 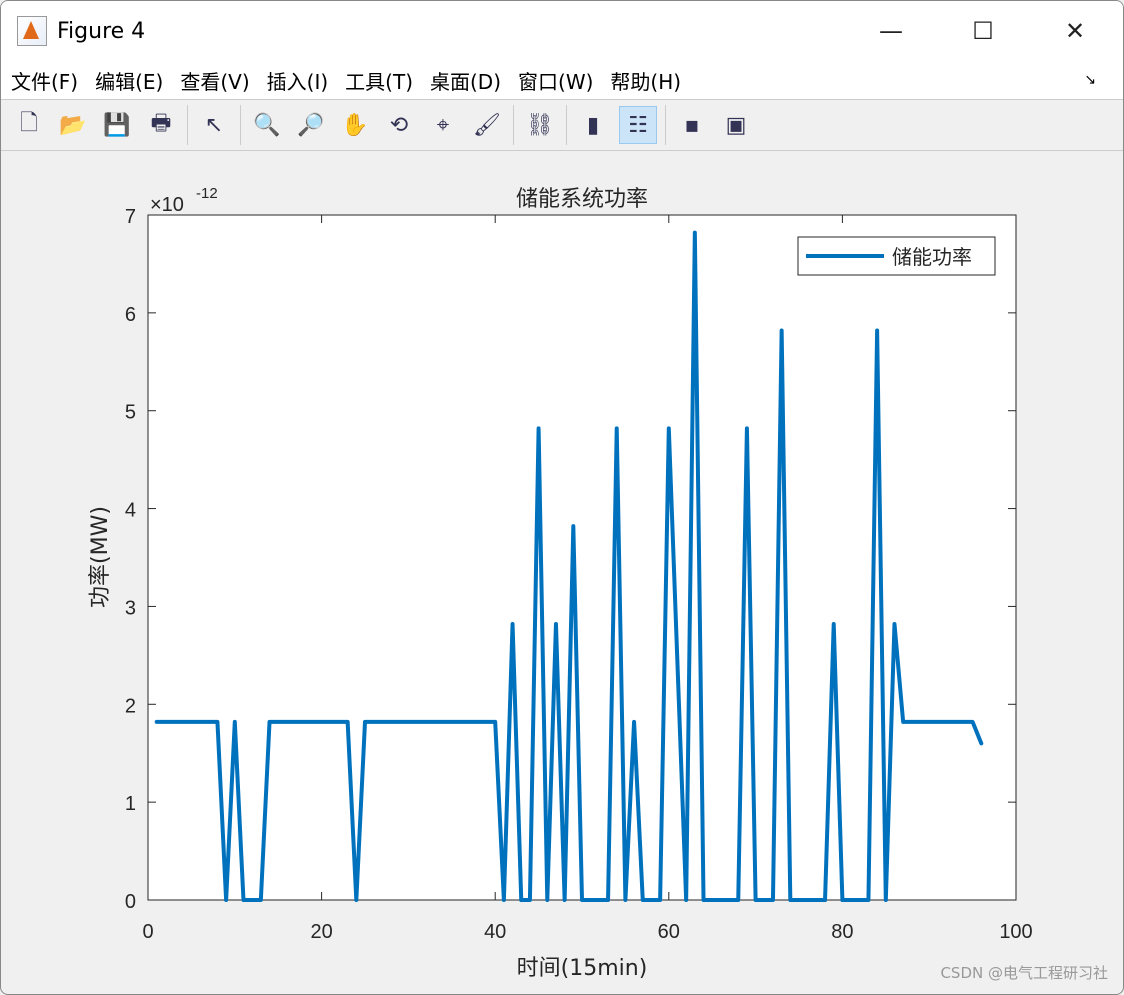 What do you see at coordinates (669, 932) in the screenshot?
I see `x-tick-label: 60` at bounding box center [669, 932].